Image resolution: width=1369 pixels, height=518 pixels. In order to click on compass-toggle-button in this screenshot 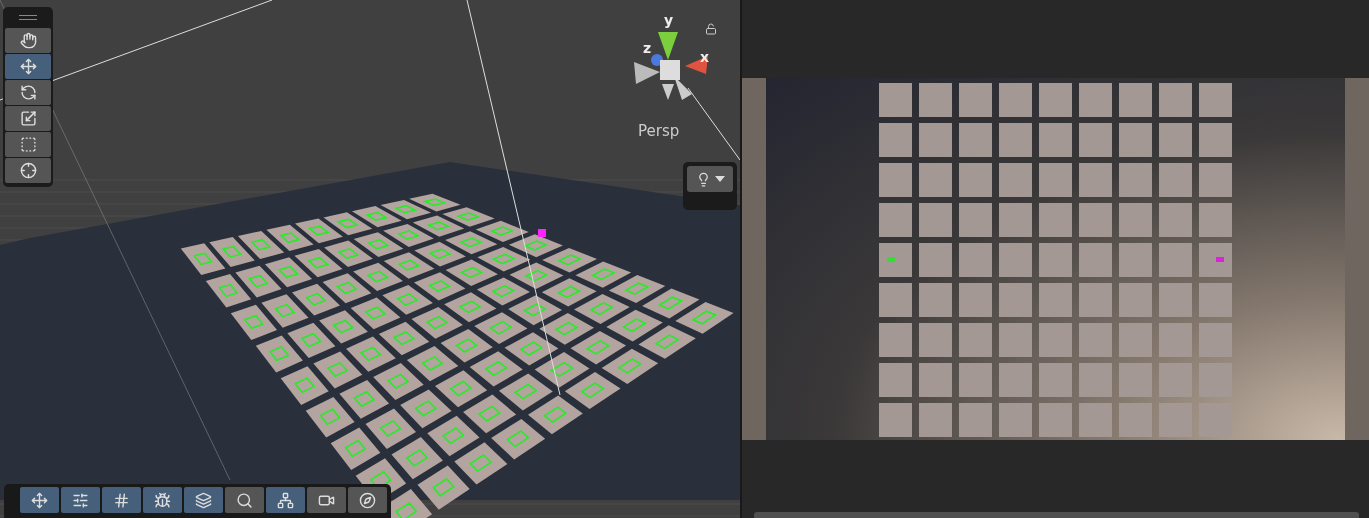, I will do `click(367, 500)`.